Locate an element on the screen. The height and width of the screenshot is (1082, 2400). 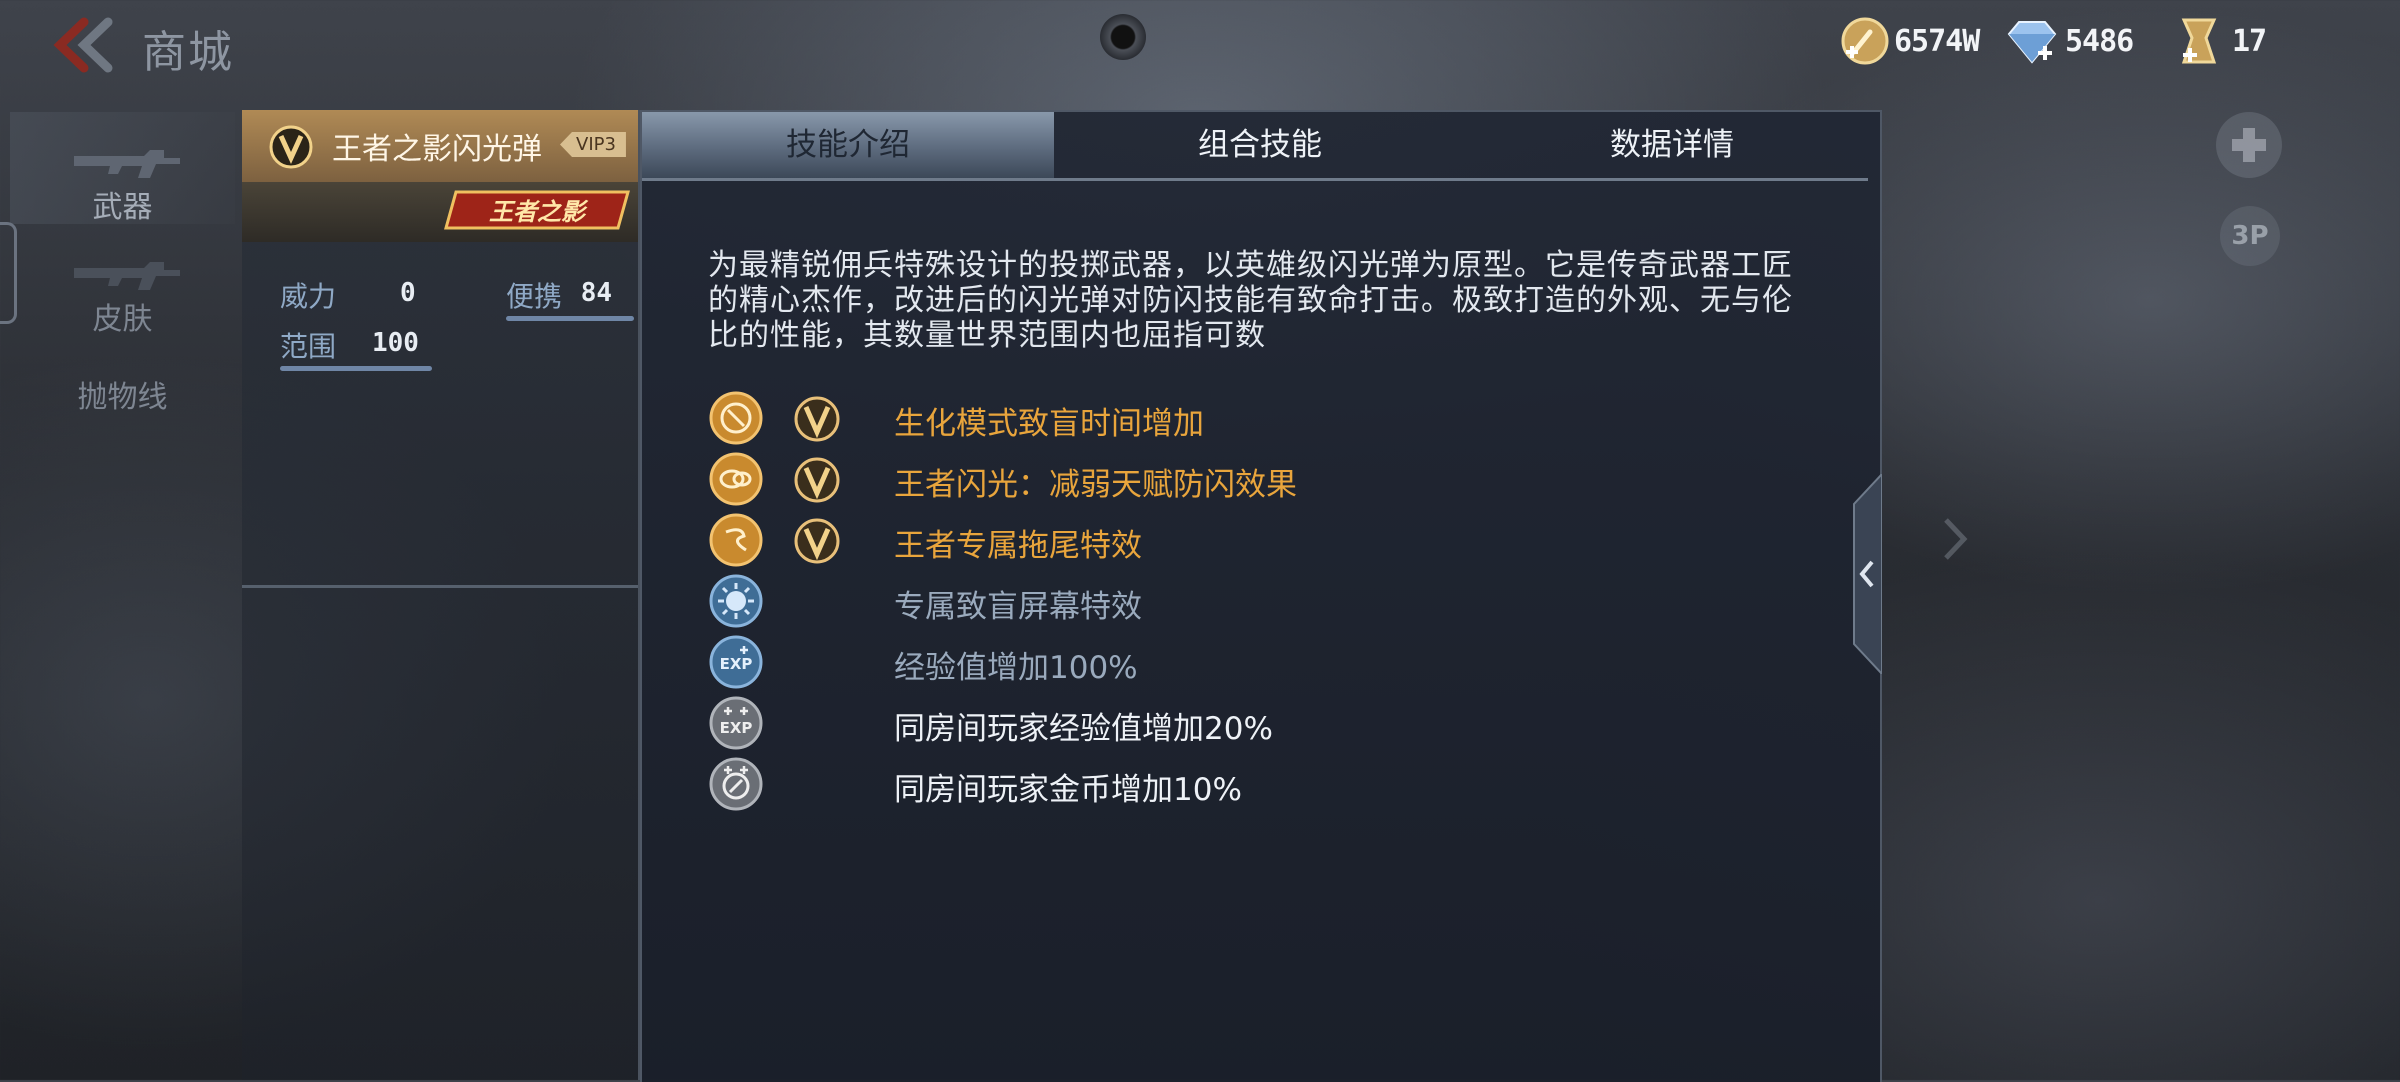
gamepad-button is located at coordinates (2249, 145).